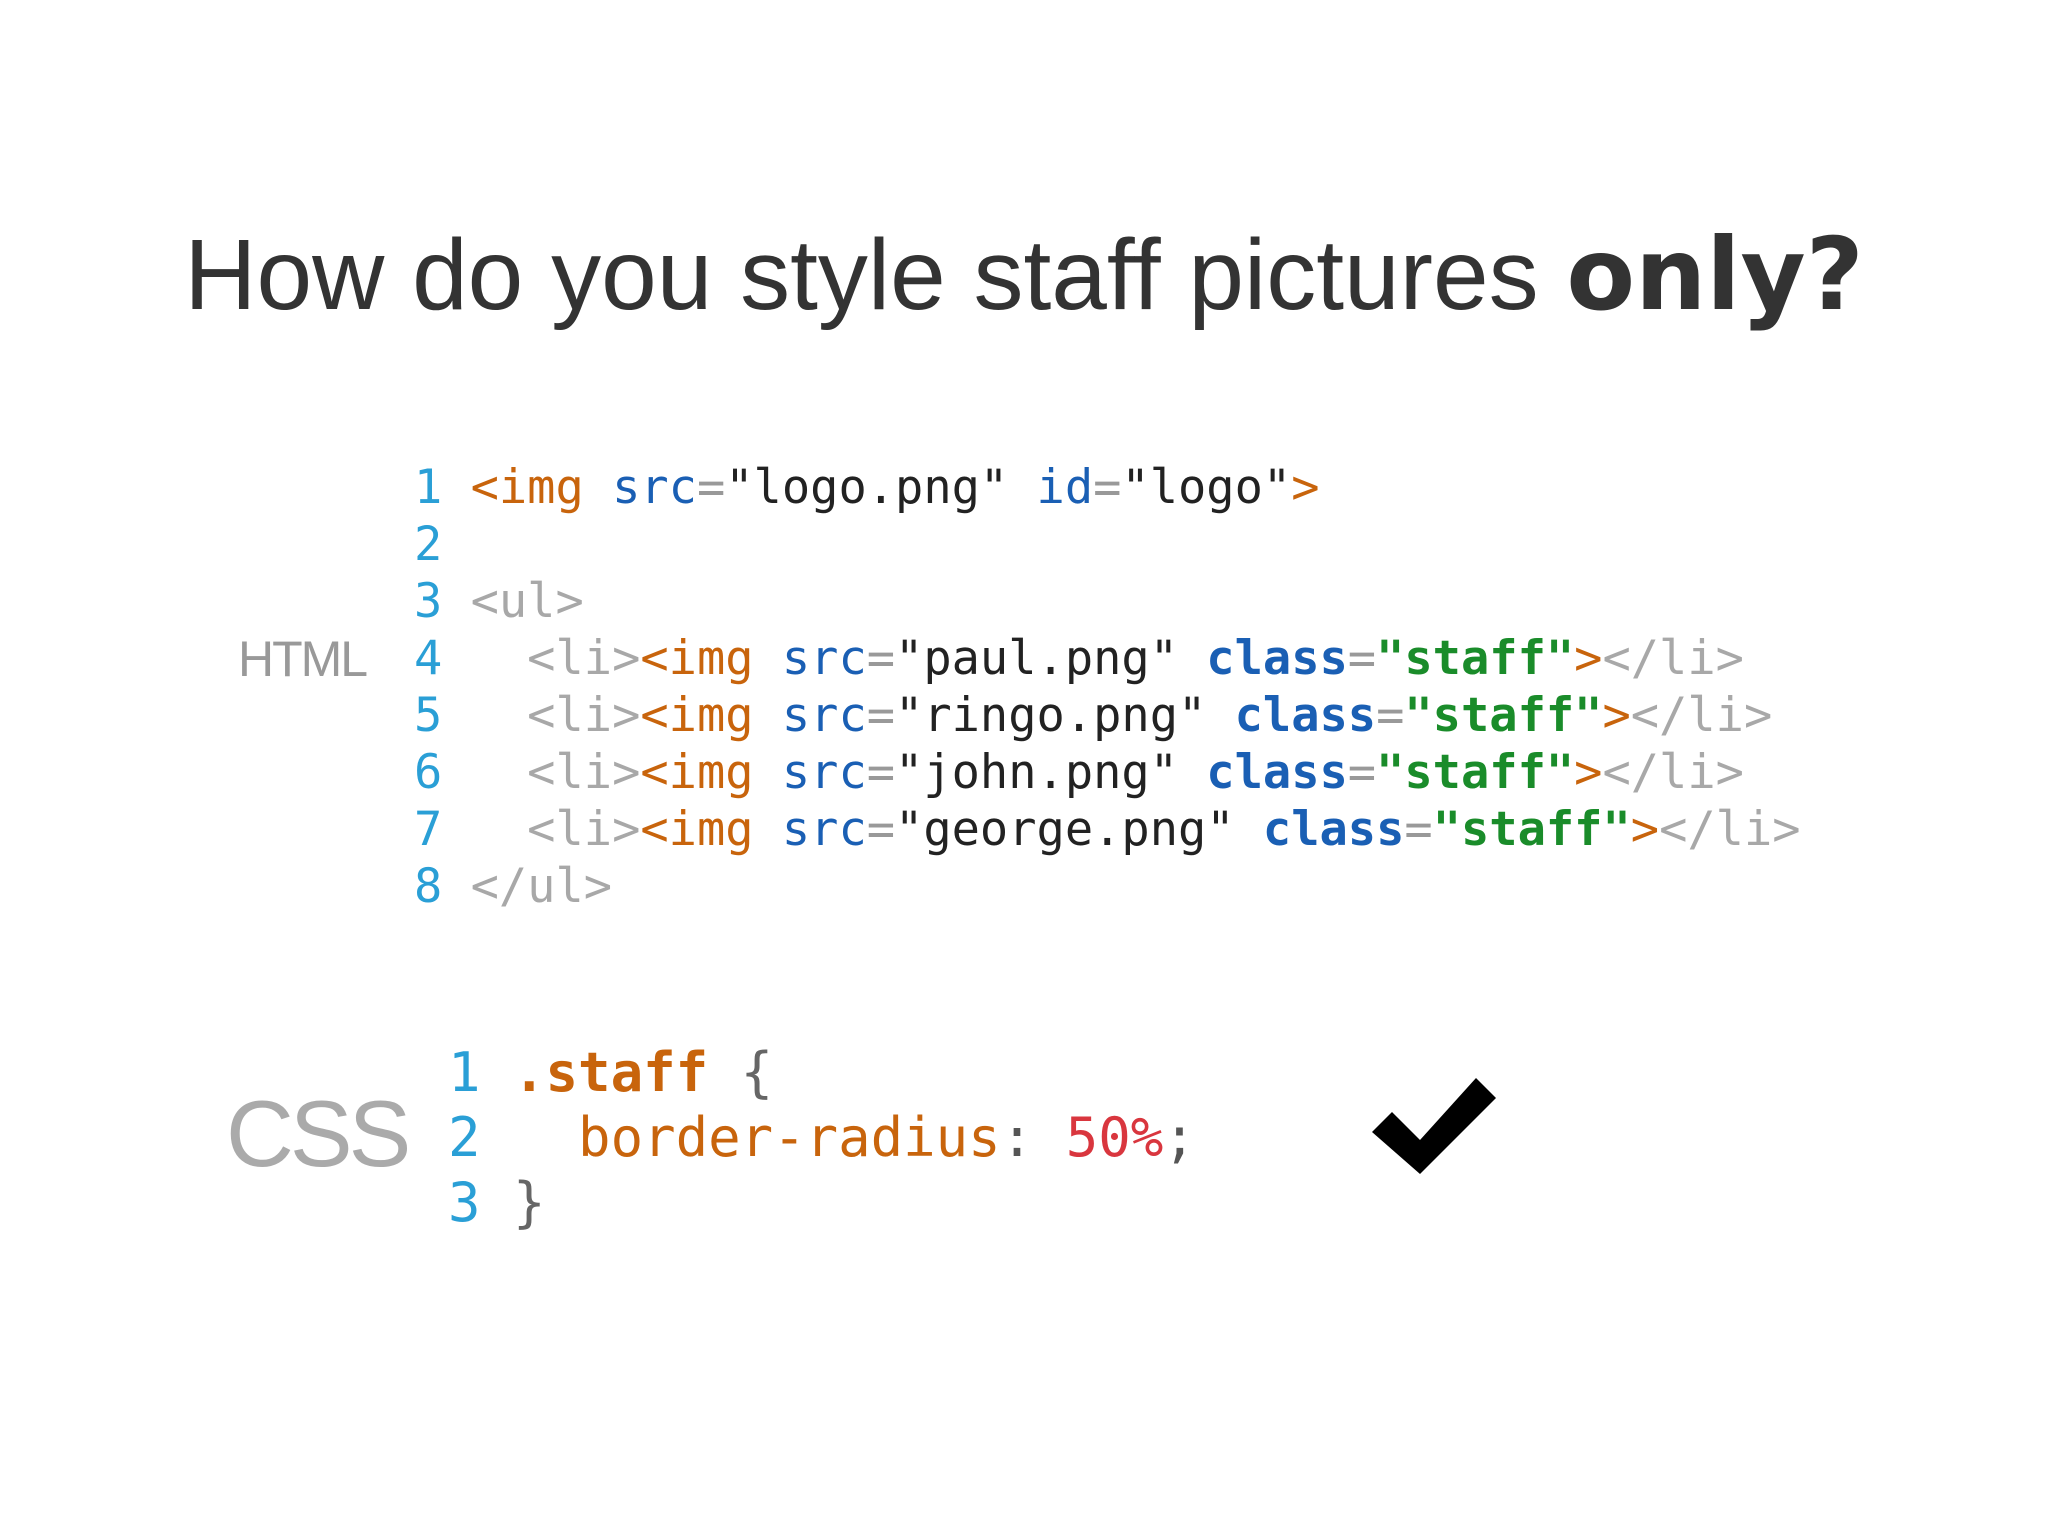 The image size is (2048, 1536). Describe the element at coordinates (428, 487) in the screenshot. I see `html-line-number: 1` at that location.